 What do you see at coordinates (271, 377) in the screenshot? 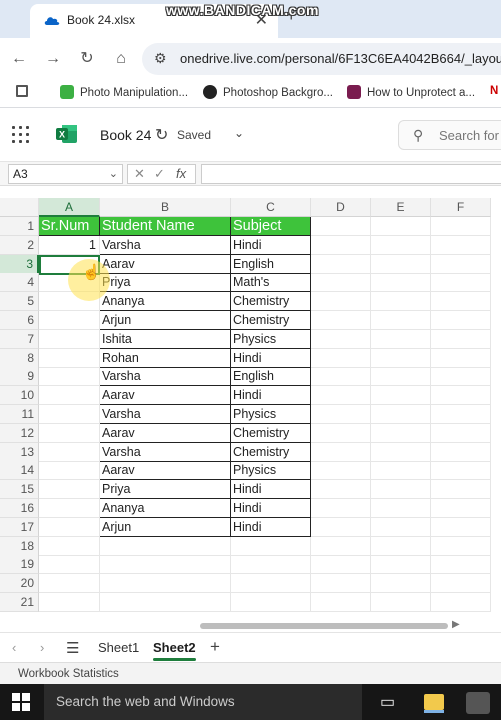
I see `table-cell: English` at bounding box center [271, 377].